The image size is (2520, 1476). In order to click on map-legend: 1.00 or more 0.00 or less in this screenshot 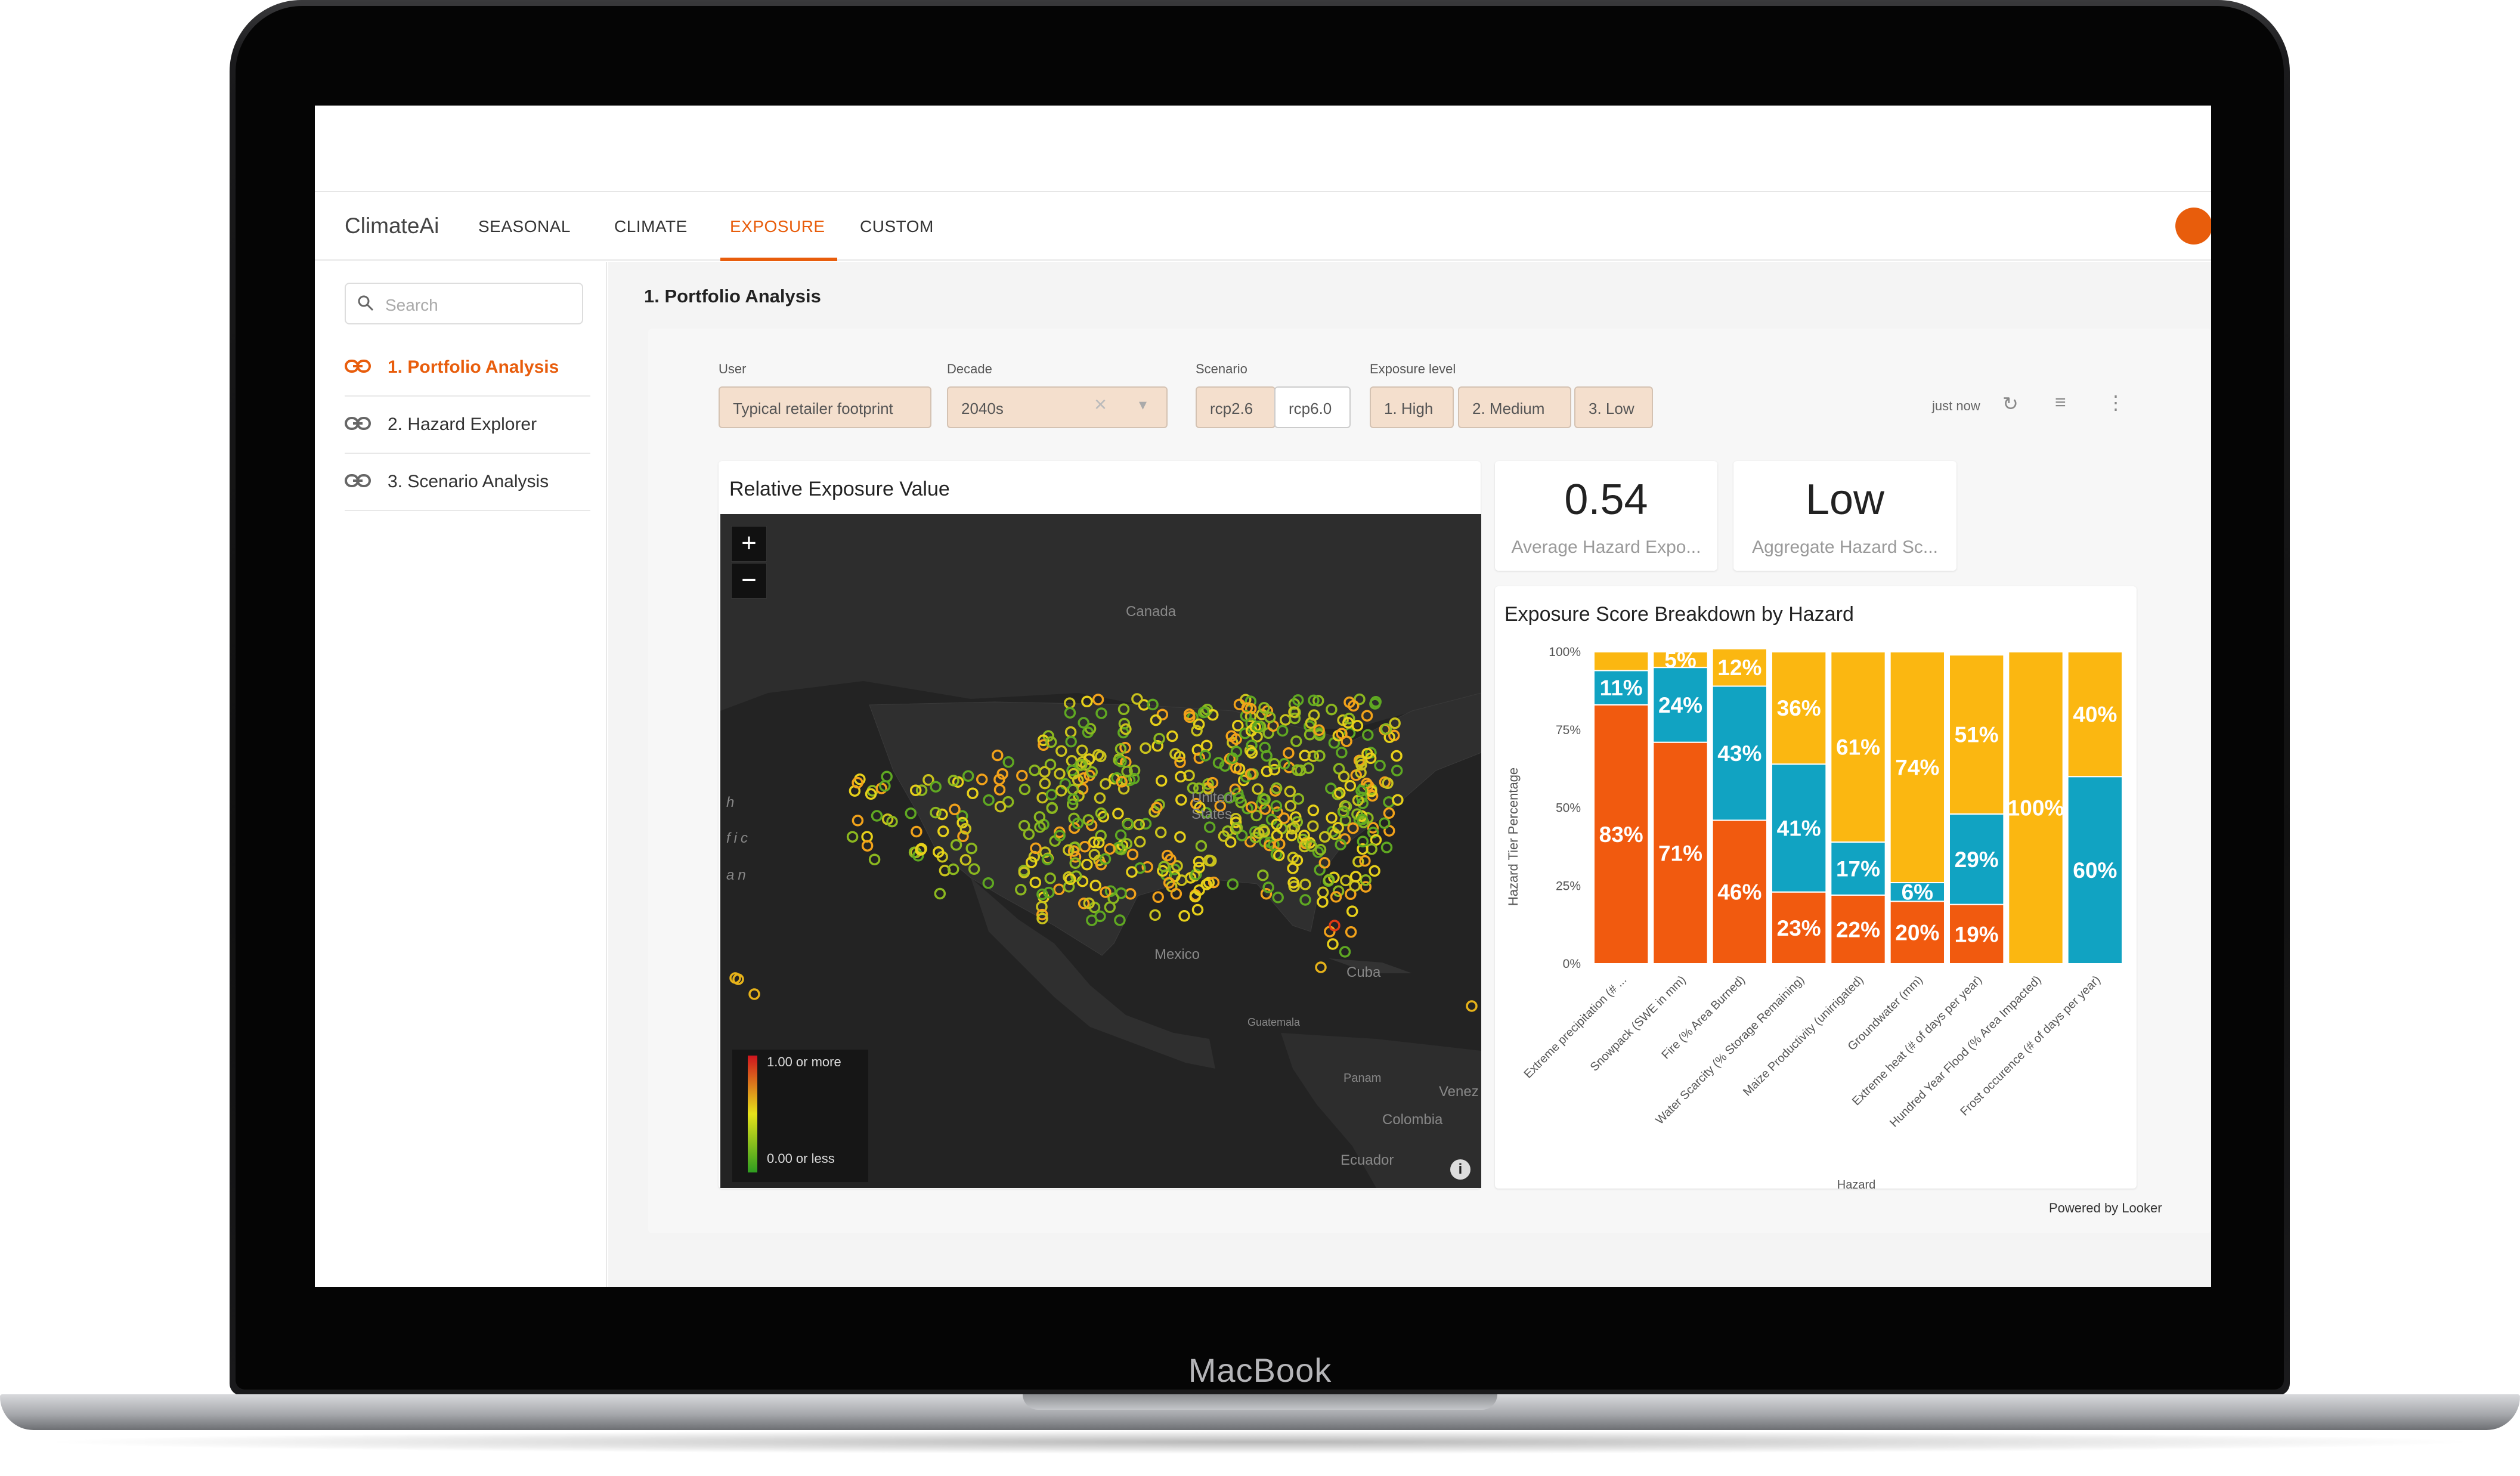, I will do `click(800, 1116)`.